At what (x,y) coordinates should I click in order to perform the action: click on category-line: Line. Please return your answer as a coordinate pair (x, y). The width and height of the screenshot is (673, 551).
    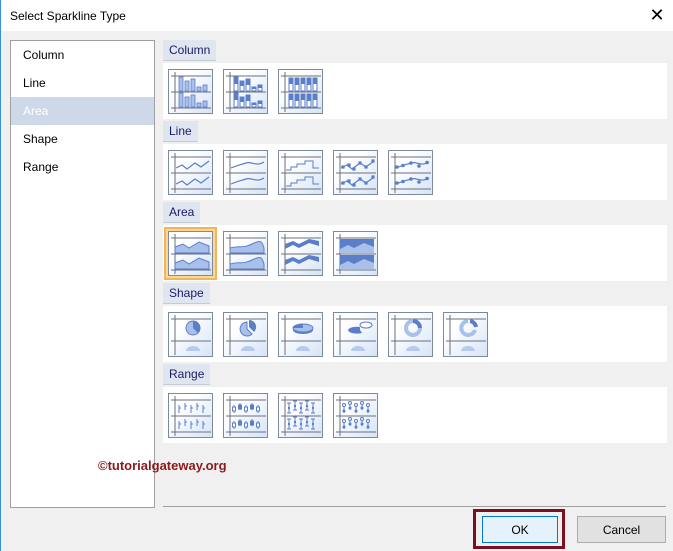
    Looking at the image, I should click on (82, 83).